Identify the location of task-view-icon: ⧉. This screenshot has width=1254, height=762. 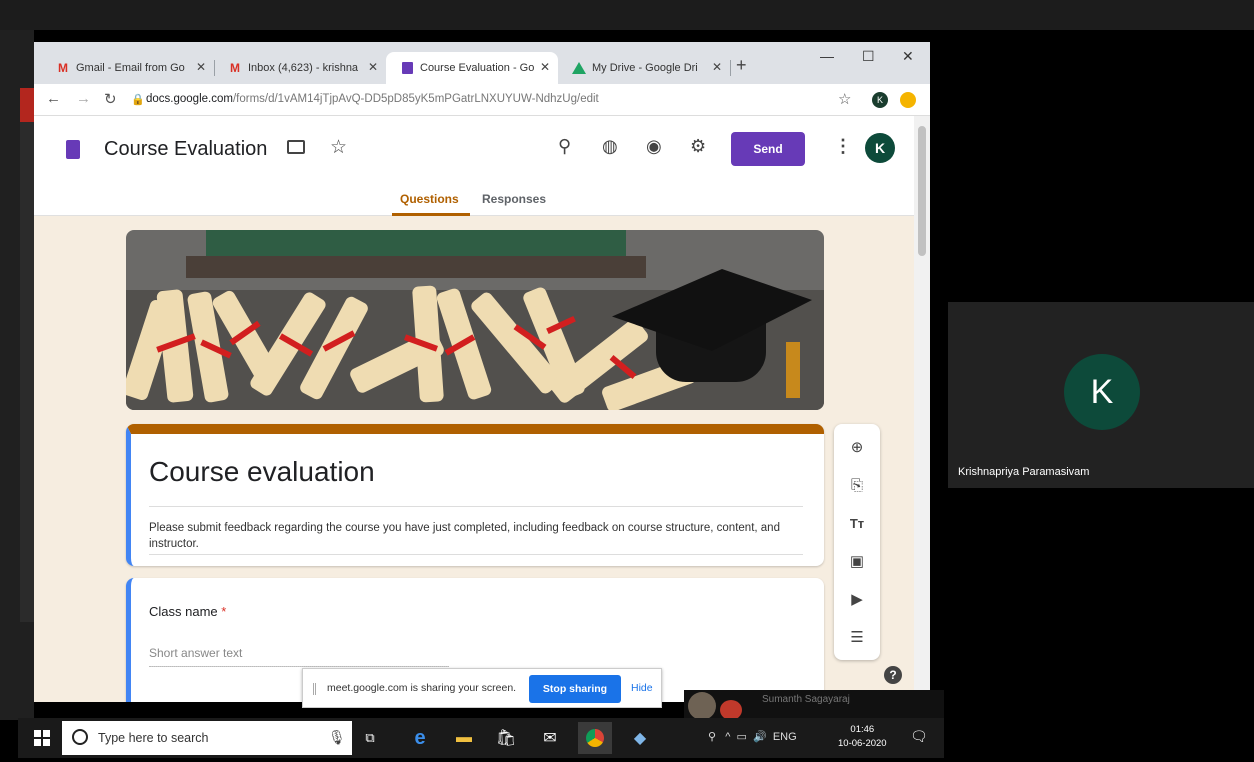
(370, 738).